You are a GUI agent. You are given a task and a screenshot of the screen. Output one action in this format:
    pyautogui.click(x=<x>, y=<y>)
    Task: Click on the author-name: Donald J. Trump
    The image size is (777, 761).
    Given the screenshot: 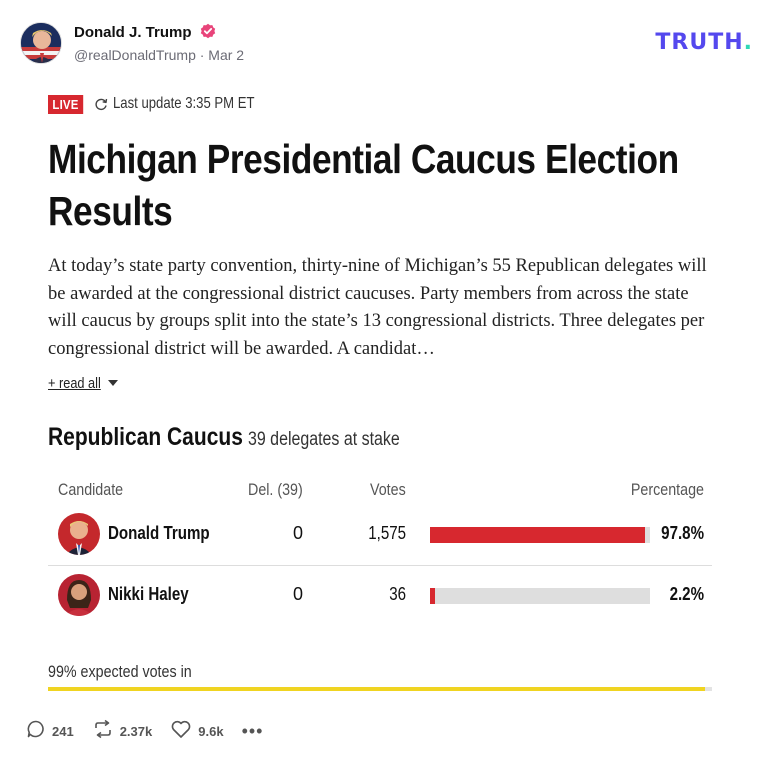 What is the action you would take?
    pyautogui.click(x=145, y=33)
    